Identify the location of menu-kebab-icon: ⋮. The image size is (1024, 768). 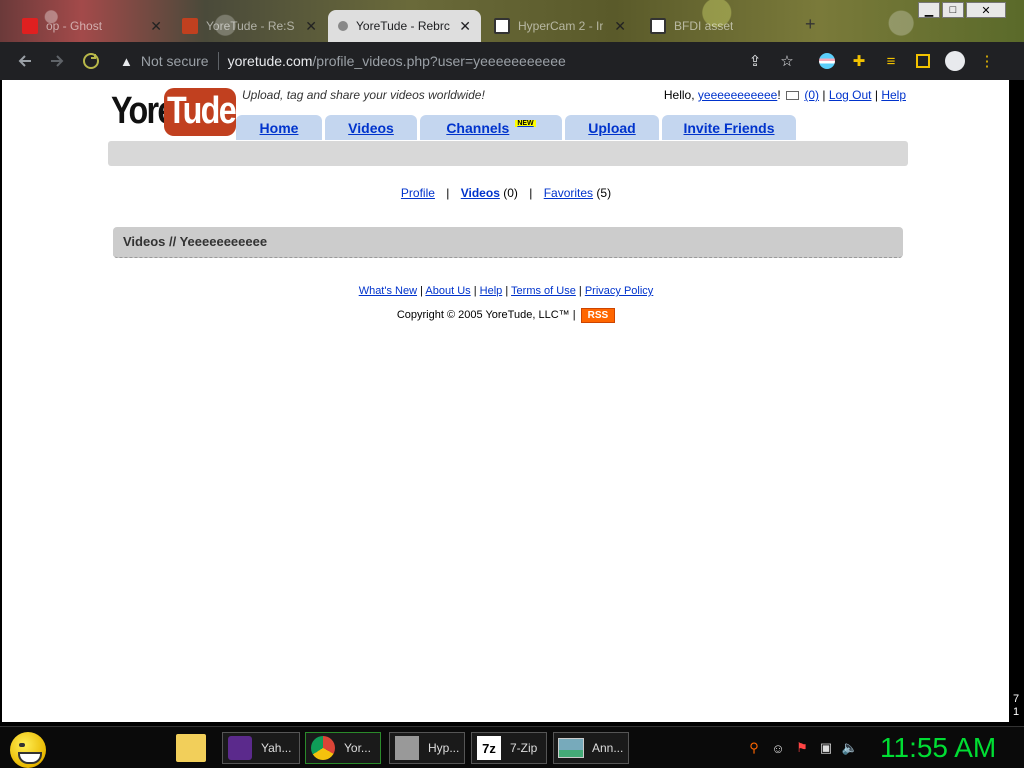
(987, 61).